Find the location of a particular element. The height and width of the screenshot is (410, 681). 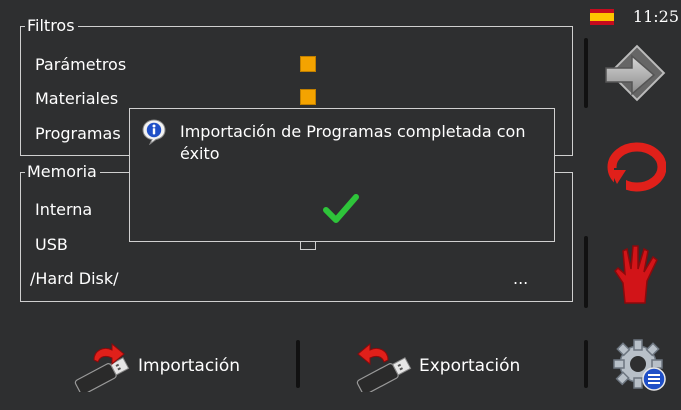

usb-import-icon is located at coordinates (101, 368).